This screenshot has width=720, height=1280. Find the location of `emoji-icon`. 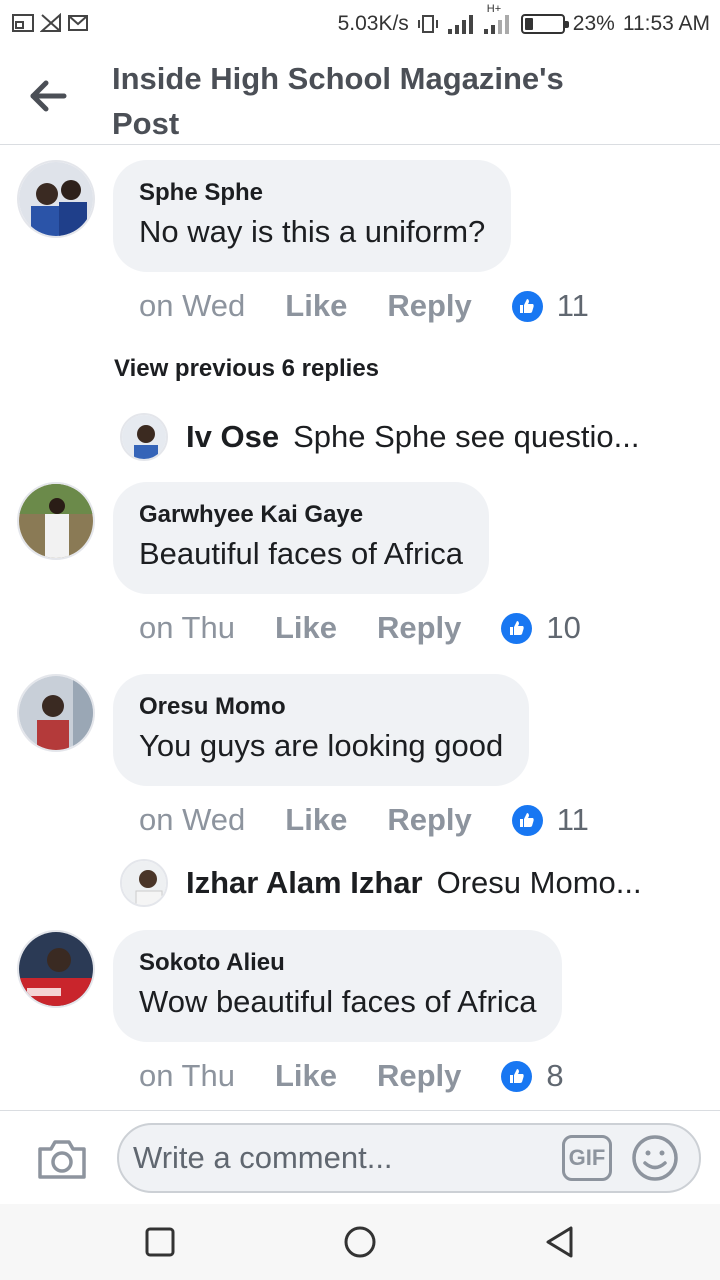

emoji-icon is located at coordinates (655, 1158).